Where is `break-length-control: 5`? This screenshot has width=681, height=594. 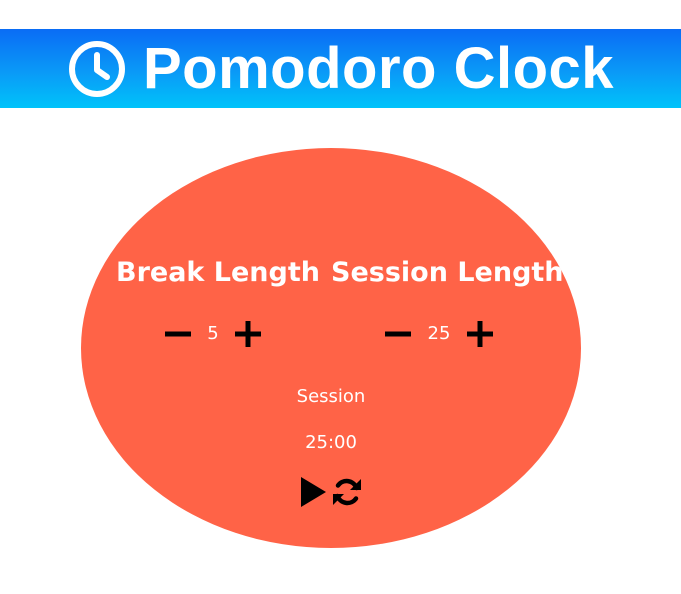 break-length-control: 5 is located at coordinates (213, 334).